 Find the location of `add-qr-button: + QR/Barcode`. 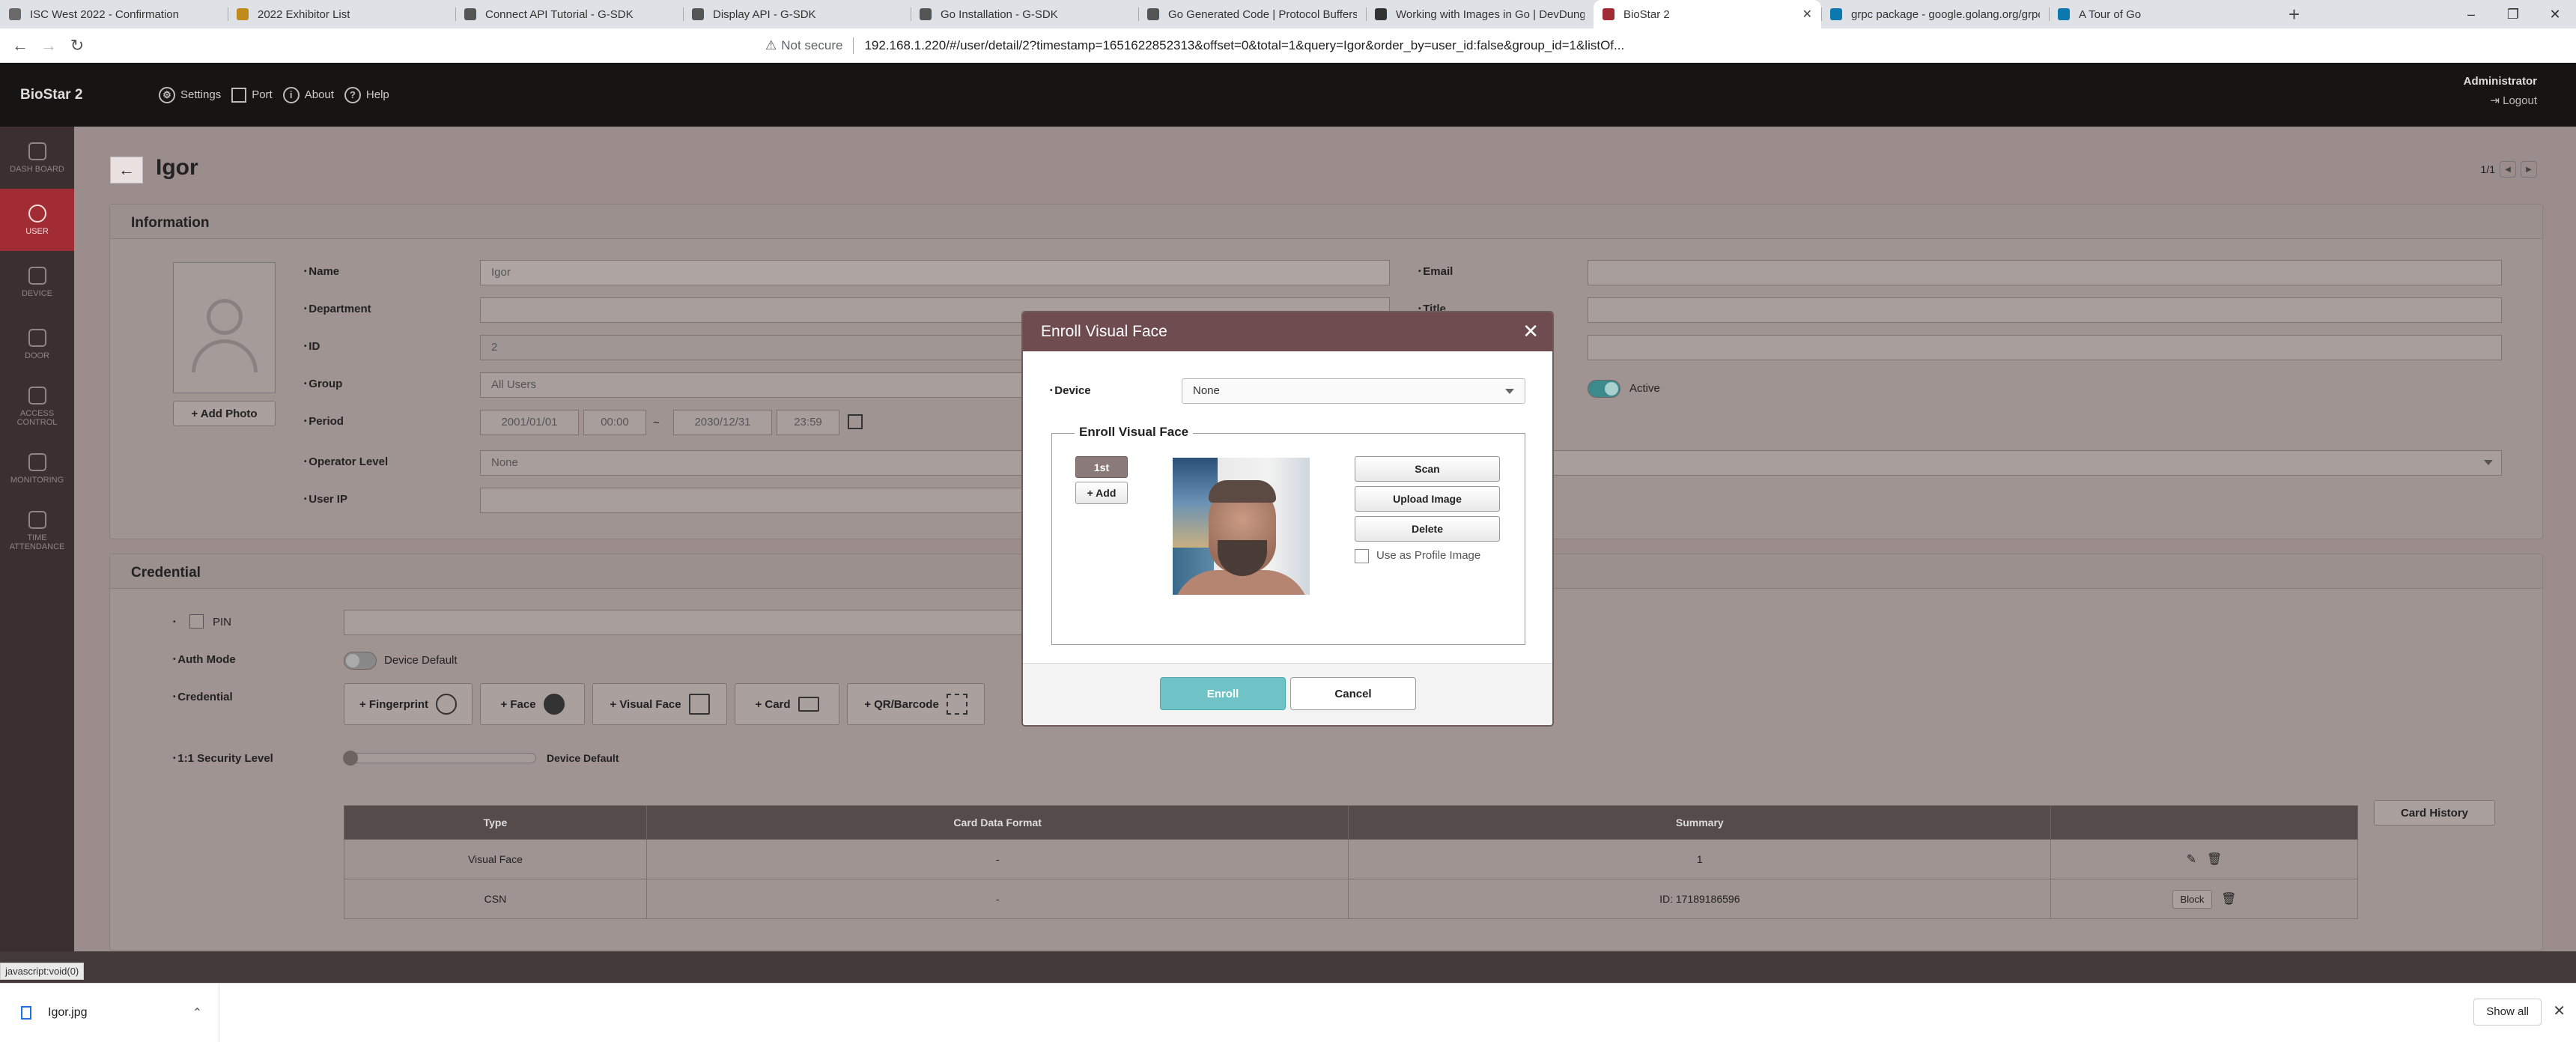

add-qr-button: + QR/Barcode is located at coordinates (916, 704).